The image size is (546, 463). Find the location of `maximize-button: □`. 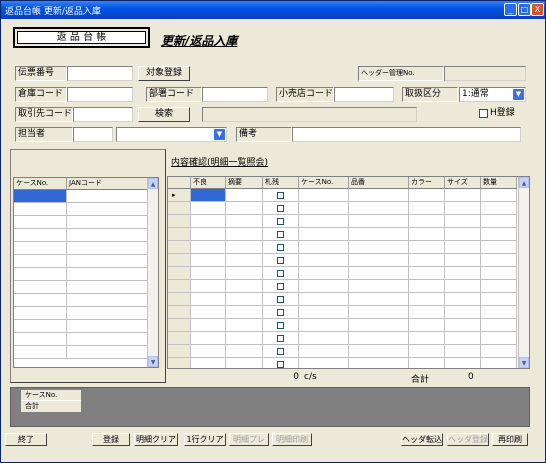

maximize-button: □ is located at coordinates (524, 9).